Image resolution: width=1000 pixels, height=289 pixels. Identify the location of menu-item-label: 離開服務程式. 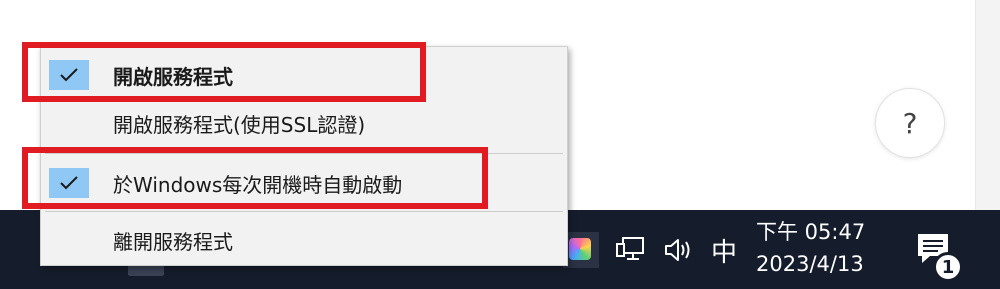
(173, 241).